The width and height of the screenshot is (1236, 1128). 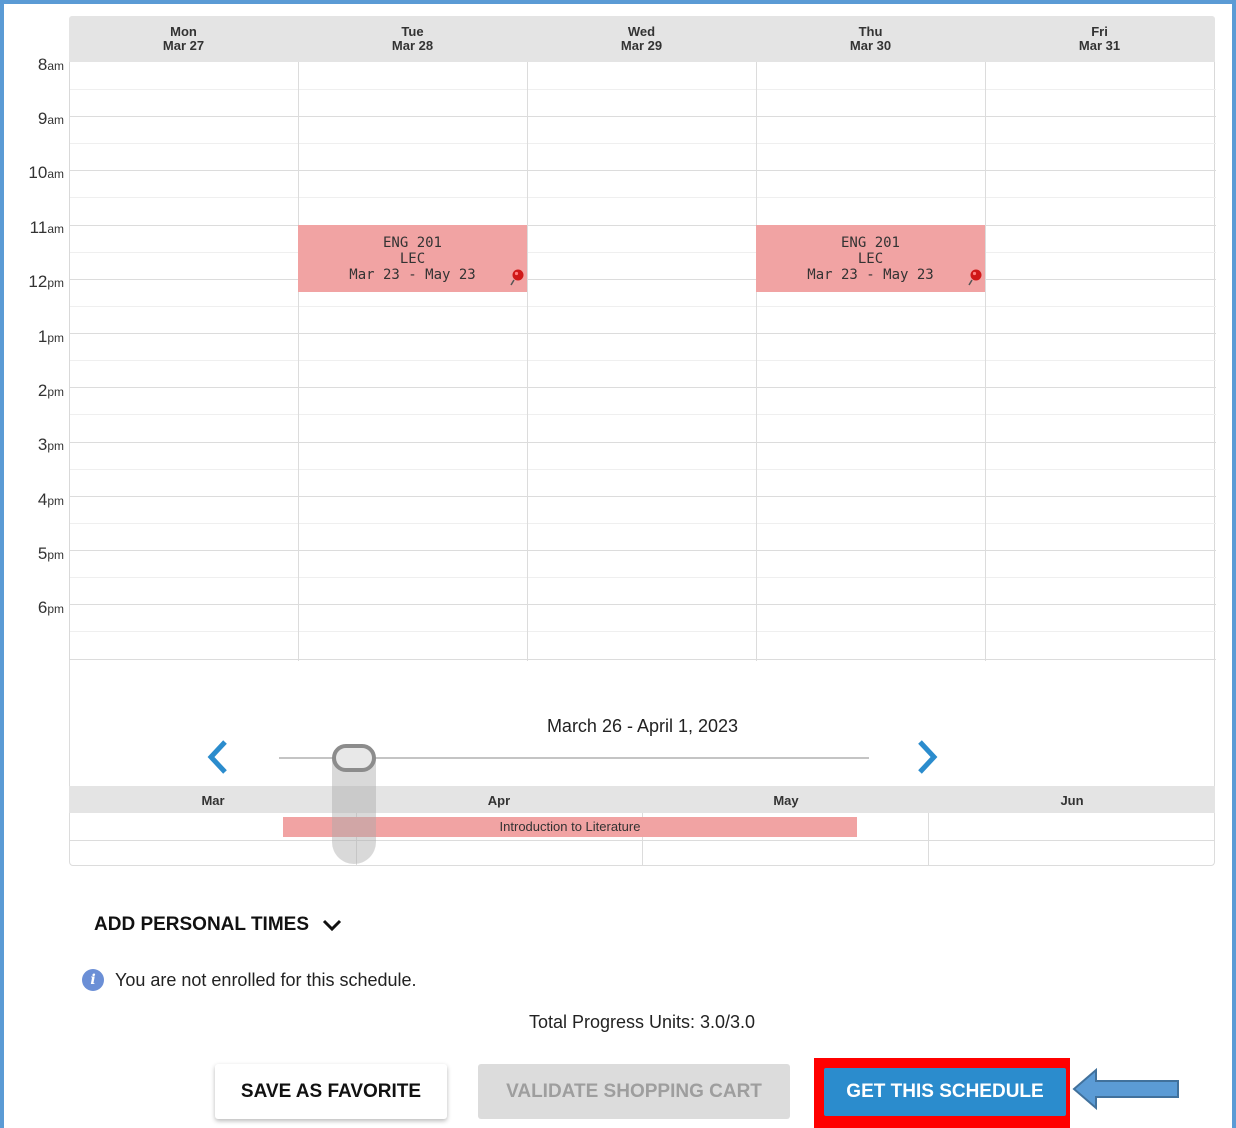 What do you see at coordinates (354, 811) in the screenshot?
I see `week-window-indicator` at bounding box center [354, 811].